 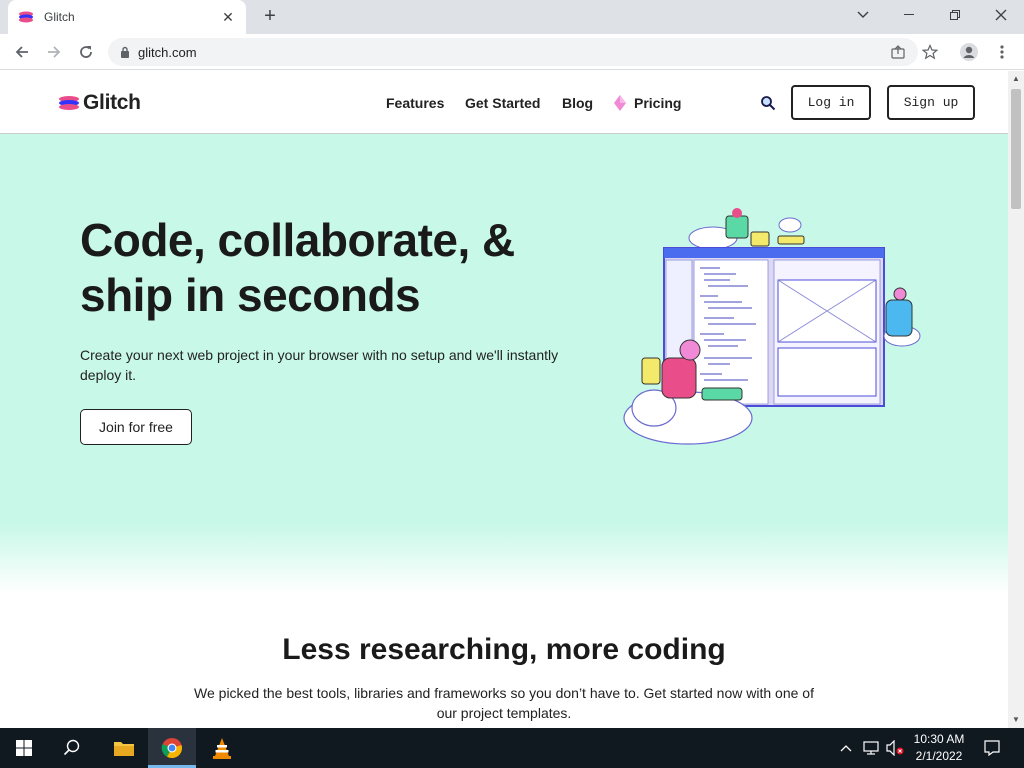 I want to click on volume-muted-icon, so click(x=895, y=748).